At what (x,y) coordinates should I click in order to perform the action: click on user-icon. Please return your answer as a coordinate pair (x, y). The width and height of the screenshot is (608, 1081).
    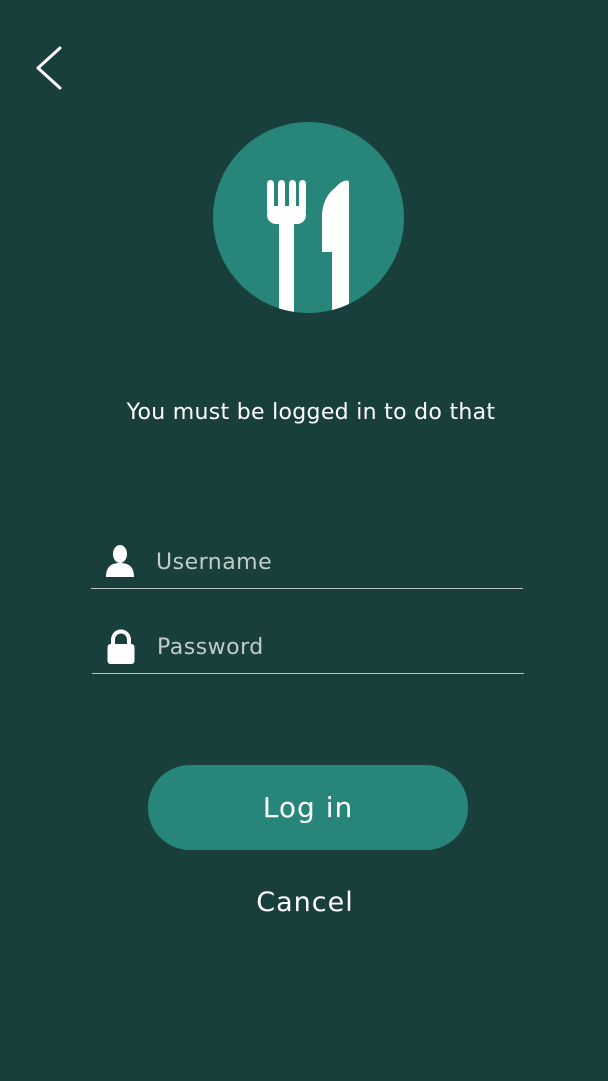
    Looking at the image, I should click on (120, 561).